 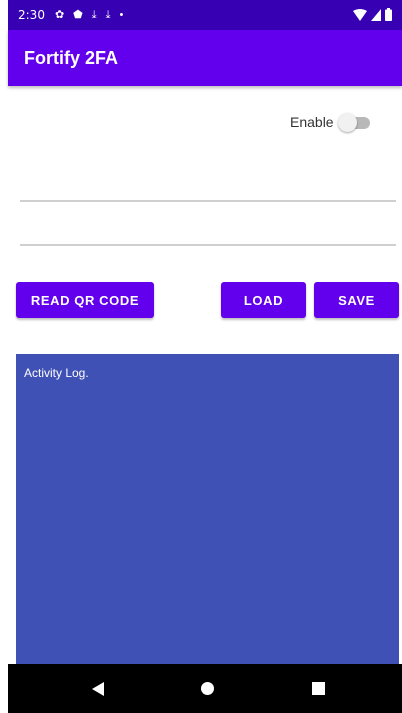 I want to click on read-qr-code-button: READ QR CODE, so click(x=85, y=300).